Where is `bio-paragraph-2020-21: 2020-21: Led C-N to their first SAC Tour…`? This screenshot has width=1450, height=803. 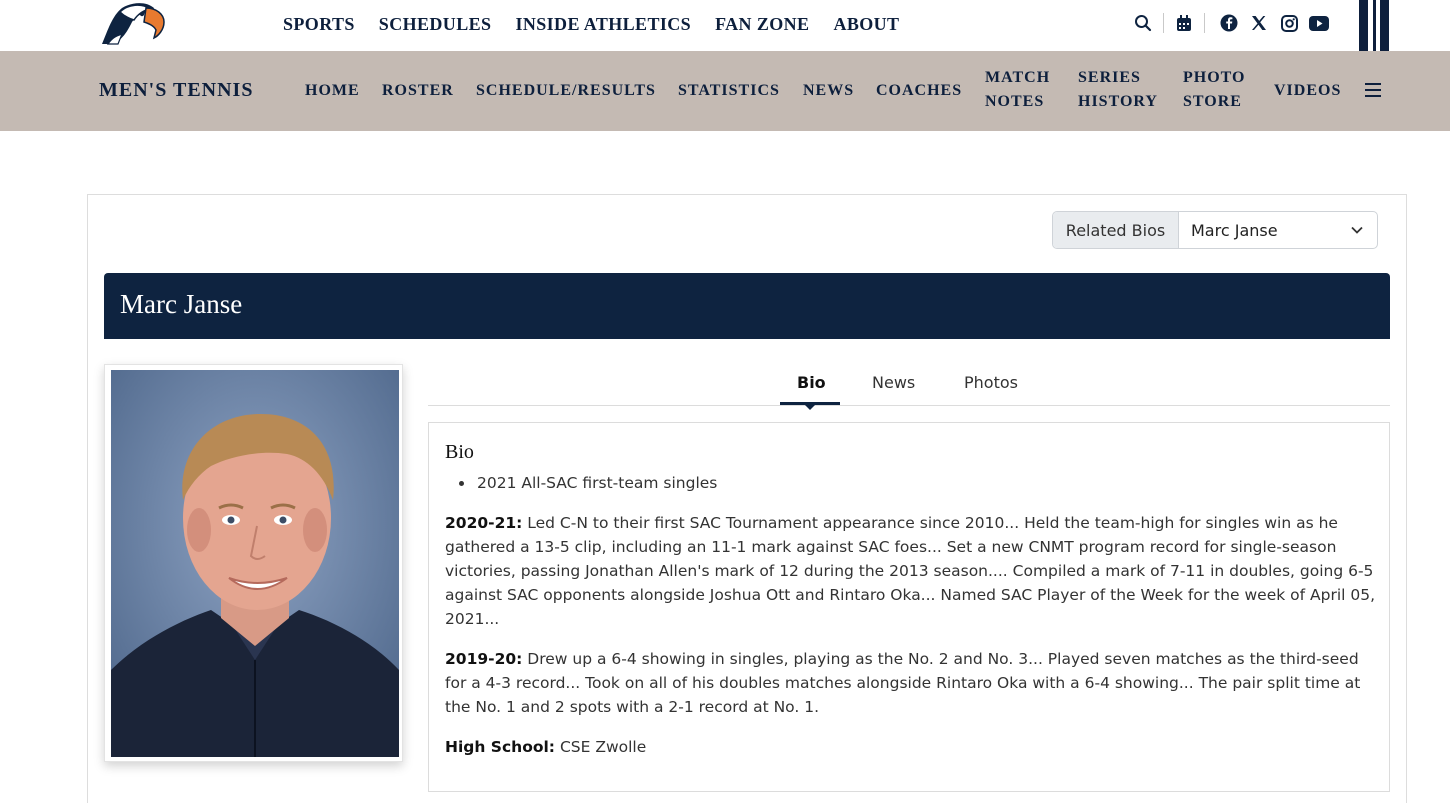 bio-paragraph-2020-21: 2020-21: Led C-N to their first SAC Tour… is located at coordinates (912, 571).